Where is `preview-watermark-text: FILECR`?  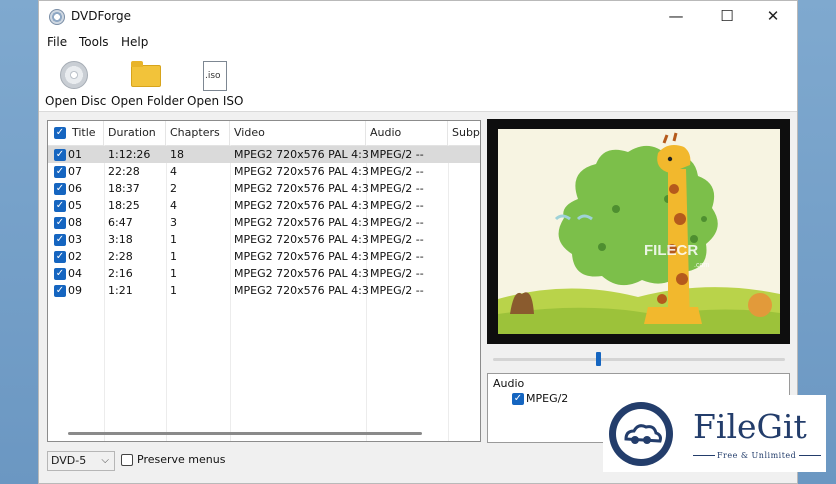 preview-watermark-text: FILECR is located at coordinates (671, 250).